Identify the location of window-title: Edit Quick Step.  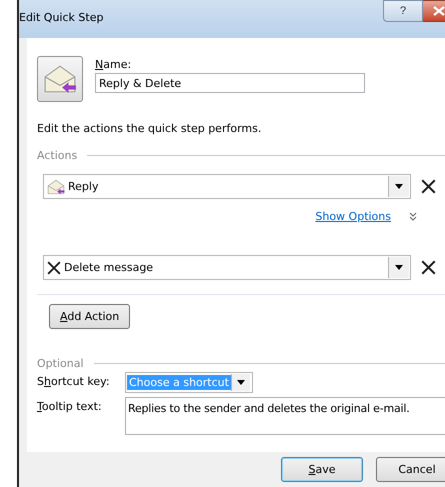
(61, 17).